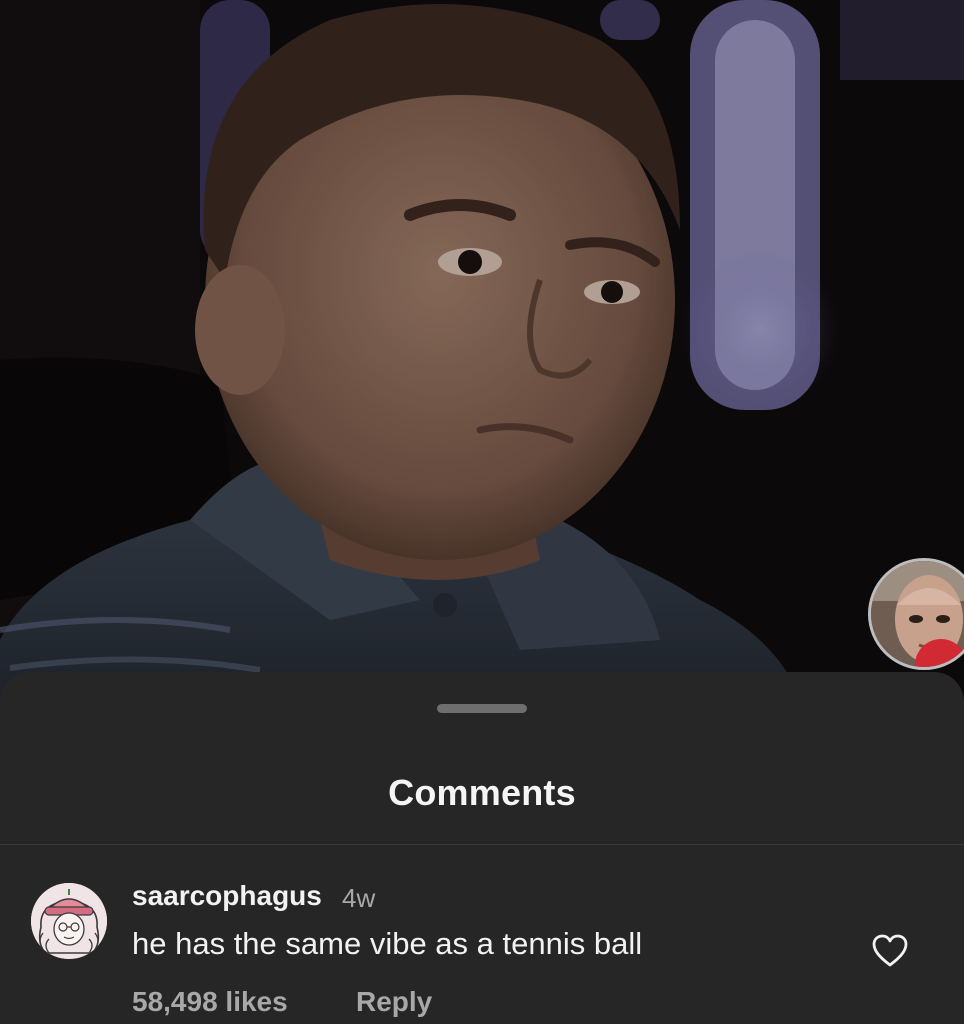 This screenshot has width=964, height=1024. Describe the element at coordinates (387, 943) in the screenshot. I see `comment-text: he has the same vibe as a tennis ball` at that location.